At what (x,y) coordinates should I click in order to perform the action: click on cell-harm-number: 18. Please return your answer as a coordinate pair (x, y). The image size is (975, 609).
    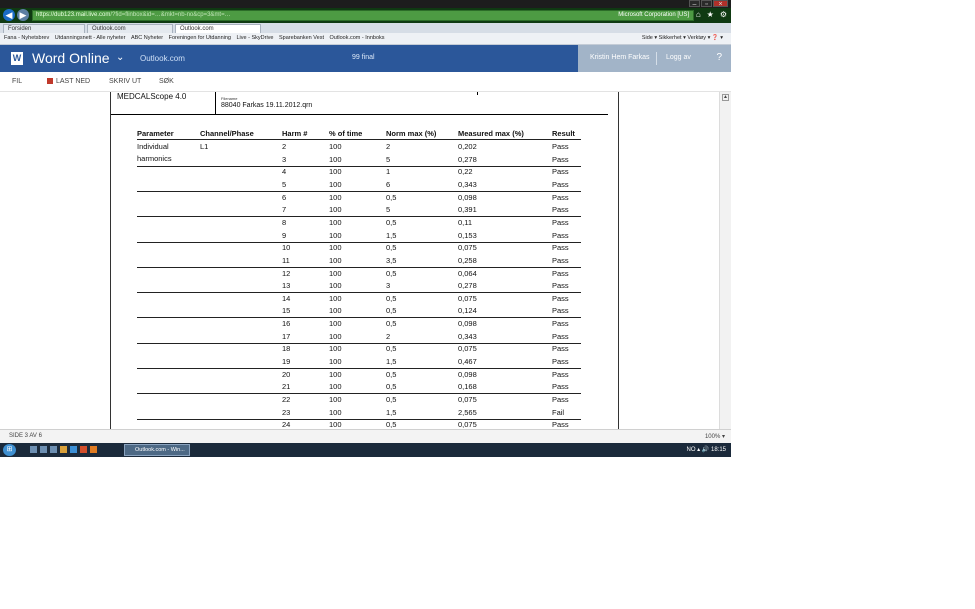
    Looking at the image, I should click on (286, 349).